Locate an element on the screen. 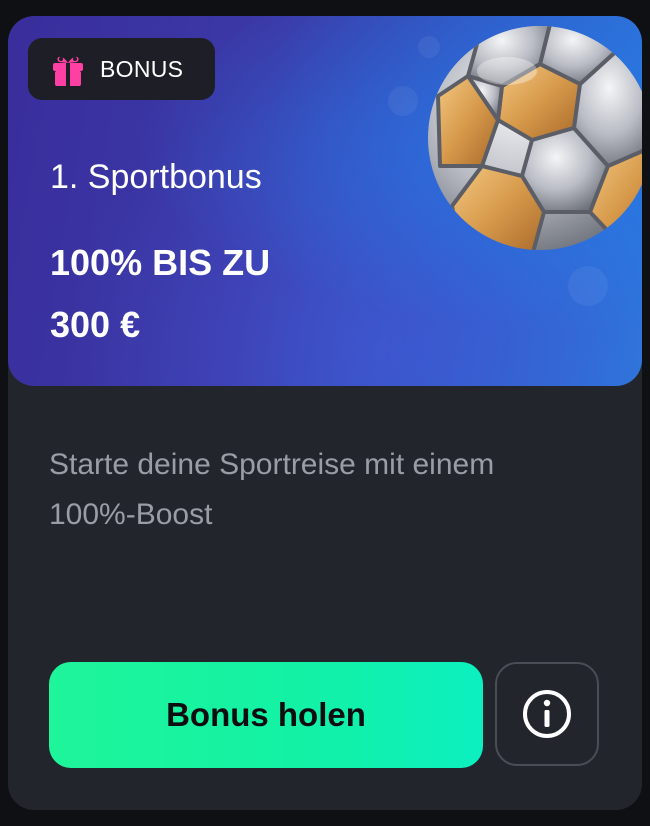 This screenshot has height=826, width=650. bonus-badge: BONUS is located at coordinates (121, 69).